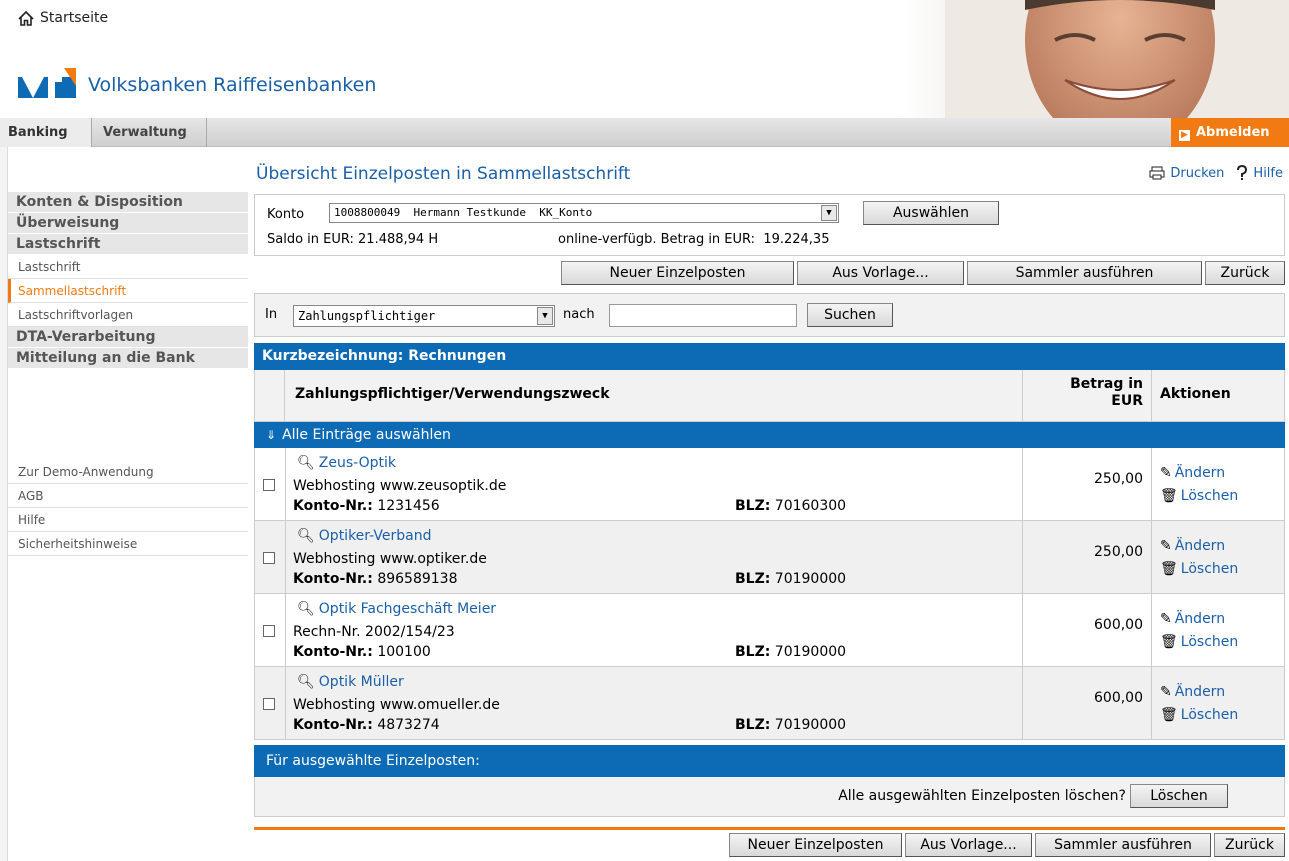 This screenshot has width=1289, height=861. Describe the element at coordinates (404, 652) in the screenshot. I see `konto-value: 100100` at that location.